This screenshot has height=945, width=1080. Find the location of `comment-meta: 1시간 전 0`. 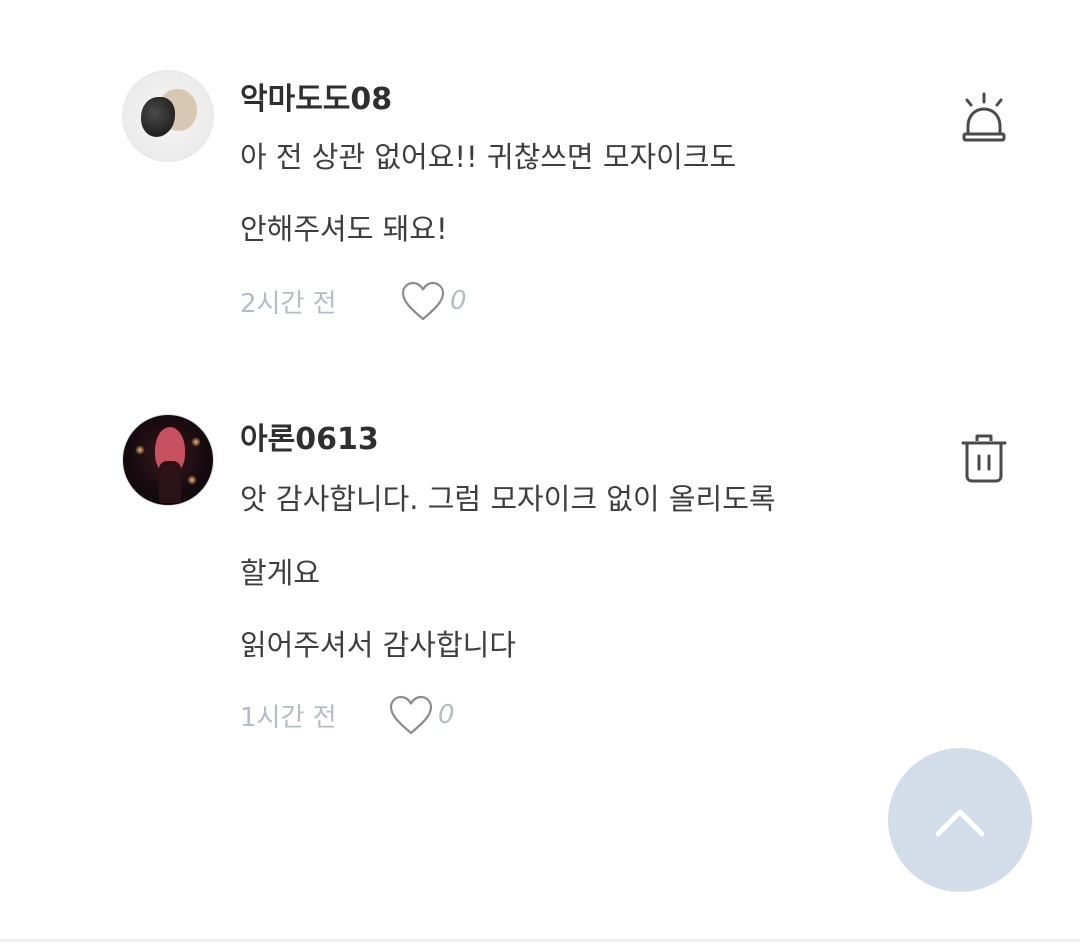

comment-meta: 1시간 전 0 is located at coordinates (347, 715).